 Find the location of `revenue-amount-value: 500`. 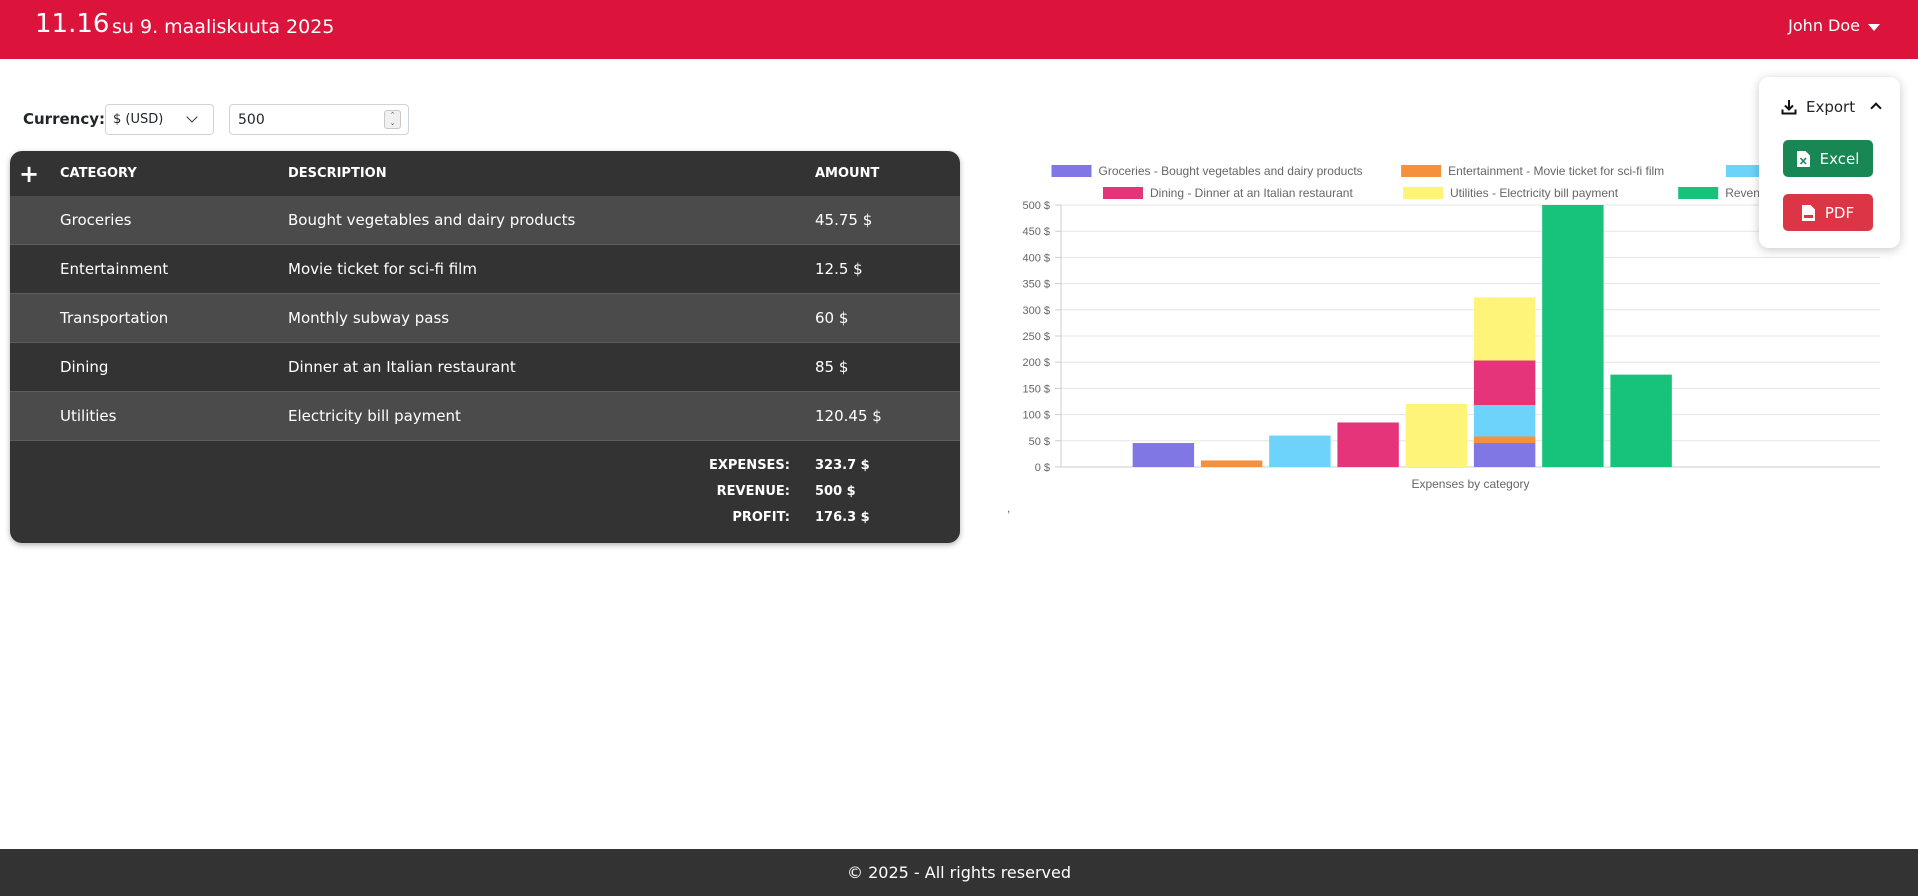

revenue-amount-value: 500 is located at coordinates (251, 119).